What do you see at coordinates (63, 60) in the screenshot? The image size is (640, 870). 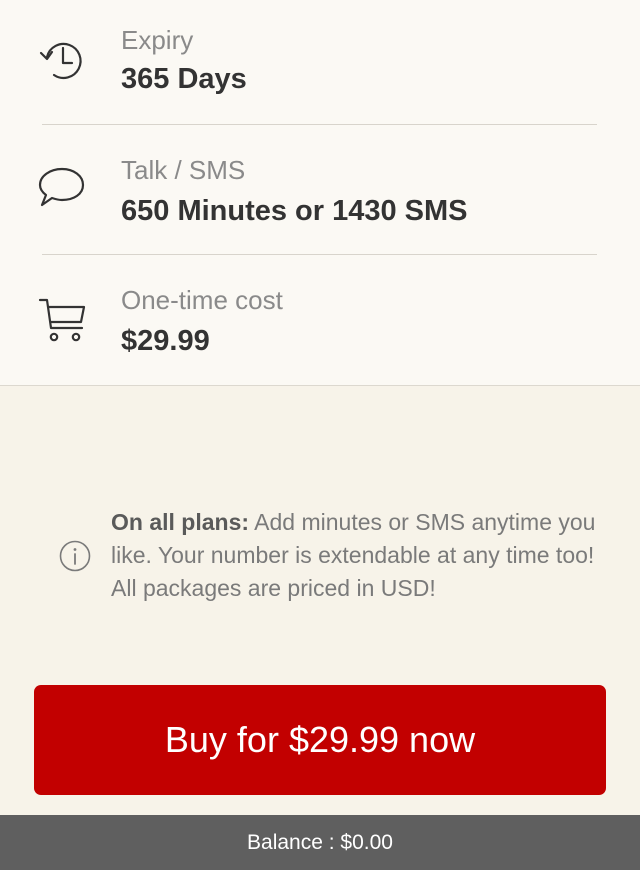 I see `history-icon` at bounding box center [63, 60].